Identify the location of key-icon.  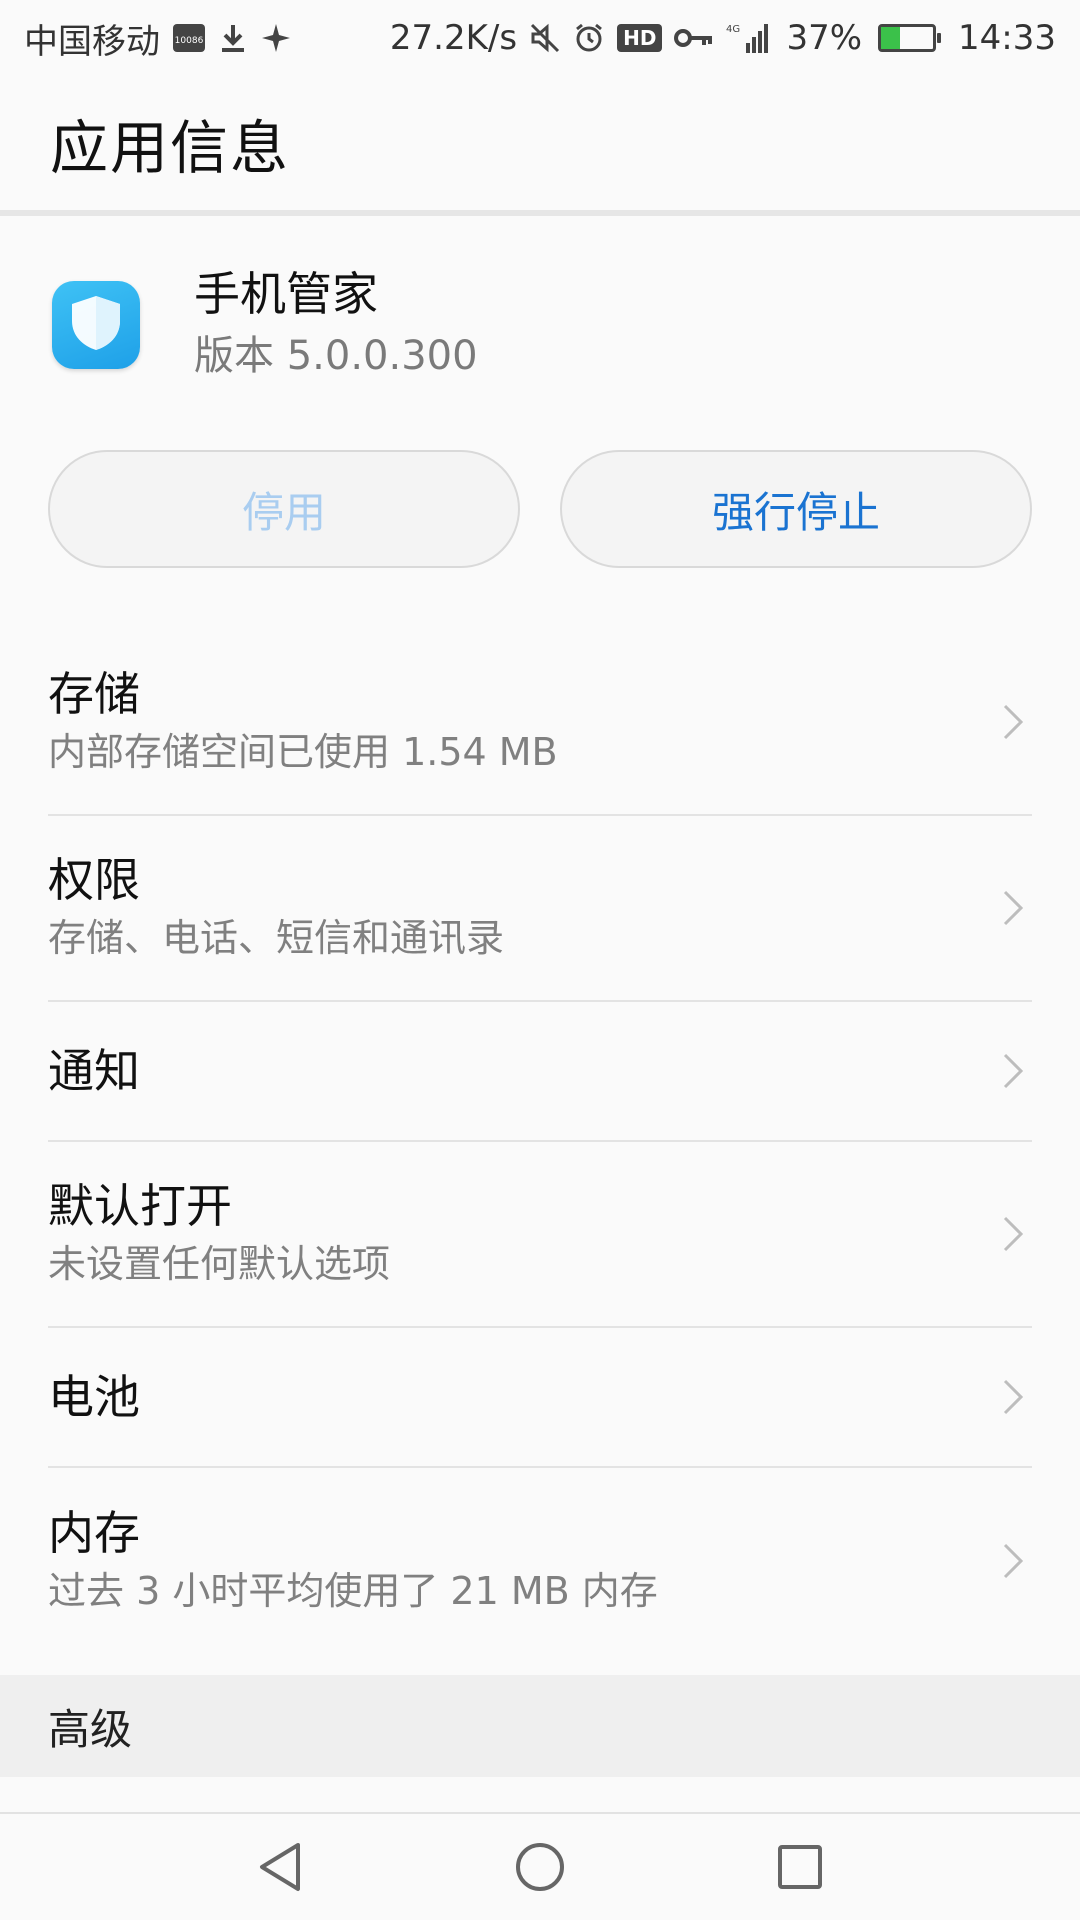
(694, 38).